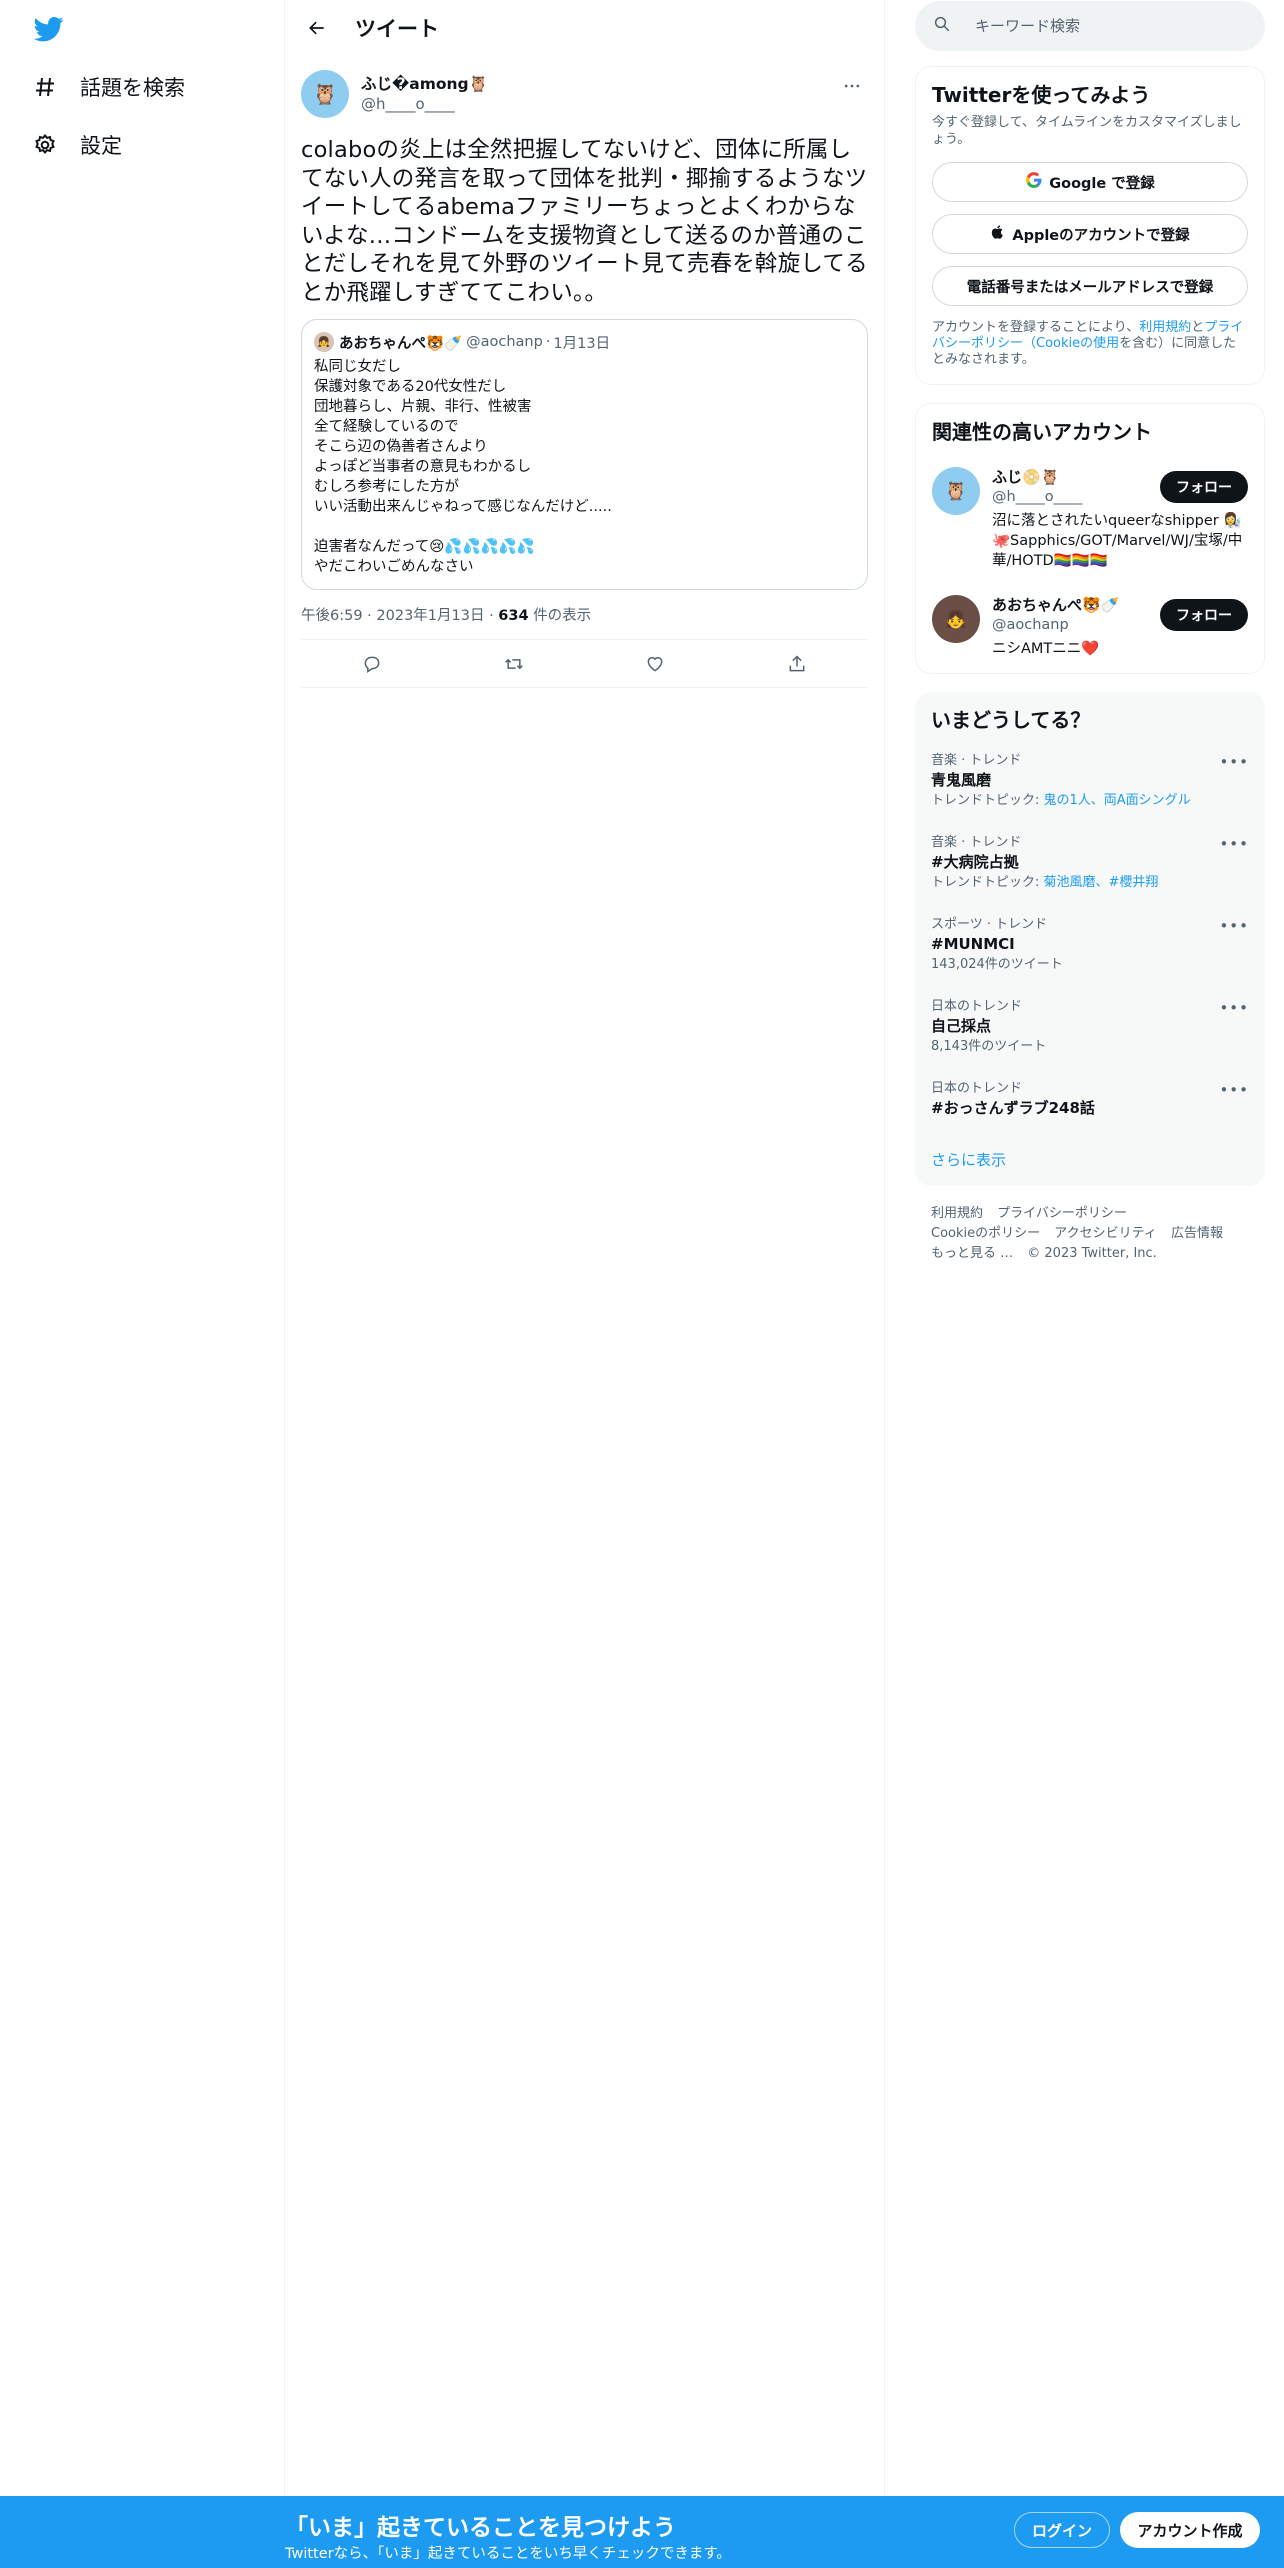 The height and width of the screenshot is (2568, 1284). I want to click on legal-text: （, so click(1030, 343).